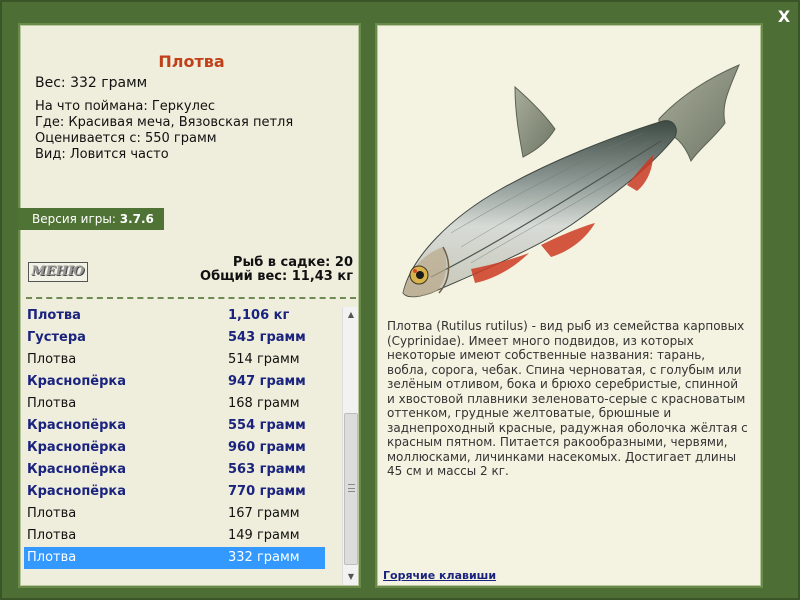 This screenshot has height=600, width=800. What do you see at coordinates (174, 558) in the screenshot?
I see `catch-row-selected: Плотва 332 грамм` at bounding box center [174, 558].